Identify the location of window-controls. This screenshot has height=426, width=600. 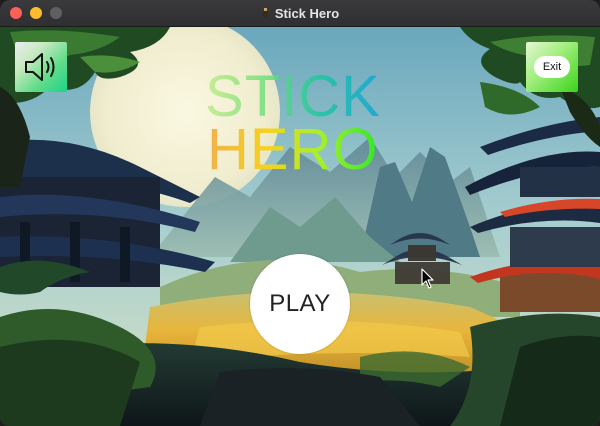
(36, 13).